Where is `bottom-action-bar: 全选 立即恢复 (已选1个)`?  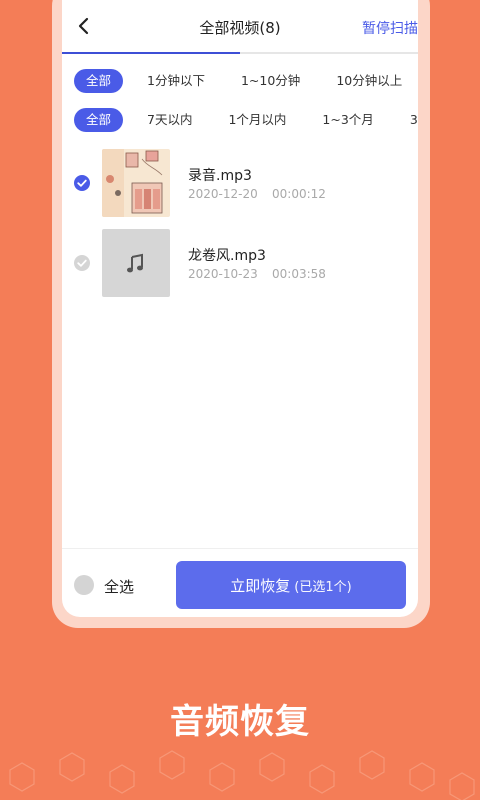
bottom-action-bar: 全选 立即恢复 (已选1个) is located at coordinates (240, 582).